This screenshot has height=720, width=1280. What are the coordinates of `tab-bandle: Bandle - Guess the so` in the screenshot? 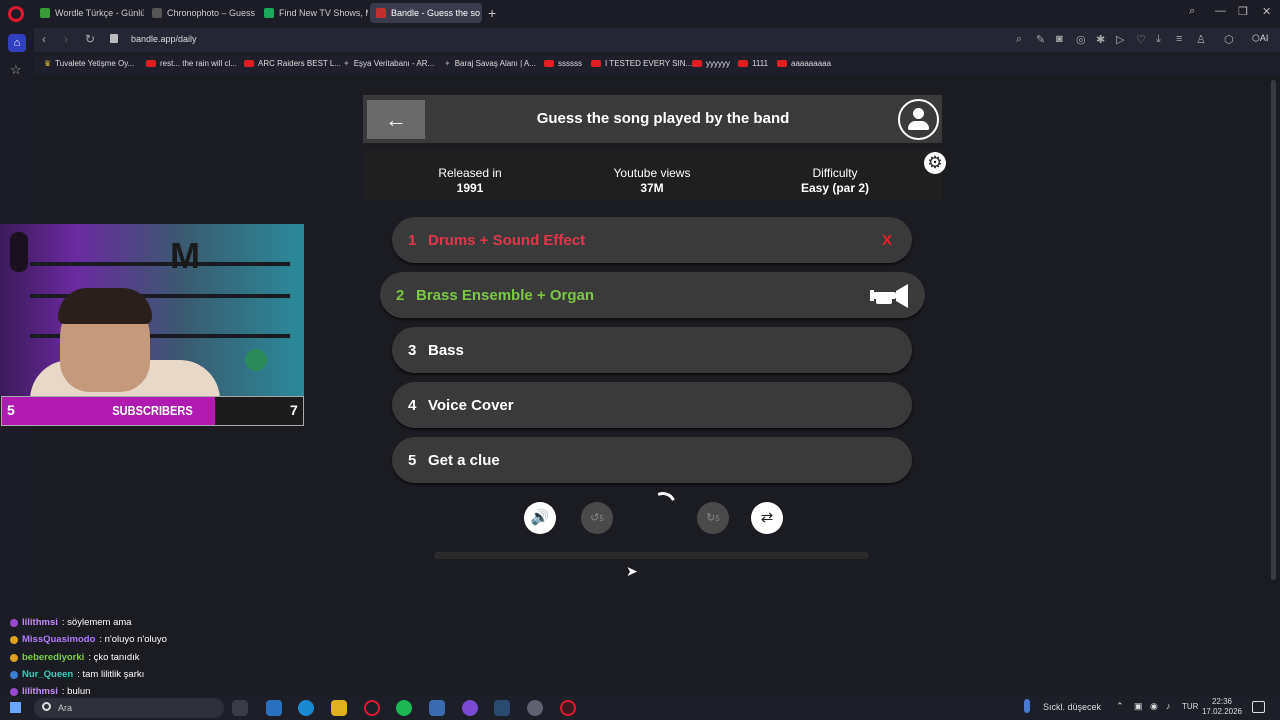 It's located at (426, 13).